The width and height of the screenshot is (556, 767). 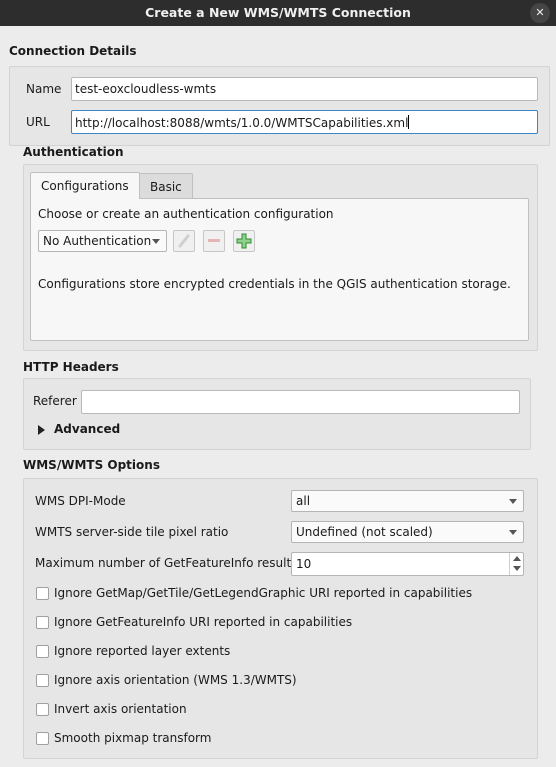 I want to click on spin-buttons, so click(x=516, y=564).